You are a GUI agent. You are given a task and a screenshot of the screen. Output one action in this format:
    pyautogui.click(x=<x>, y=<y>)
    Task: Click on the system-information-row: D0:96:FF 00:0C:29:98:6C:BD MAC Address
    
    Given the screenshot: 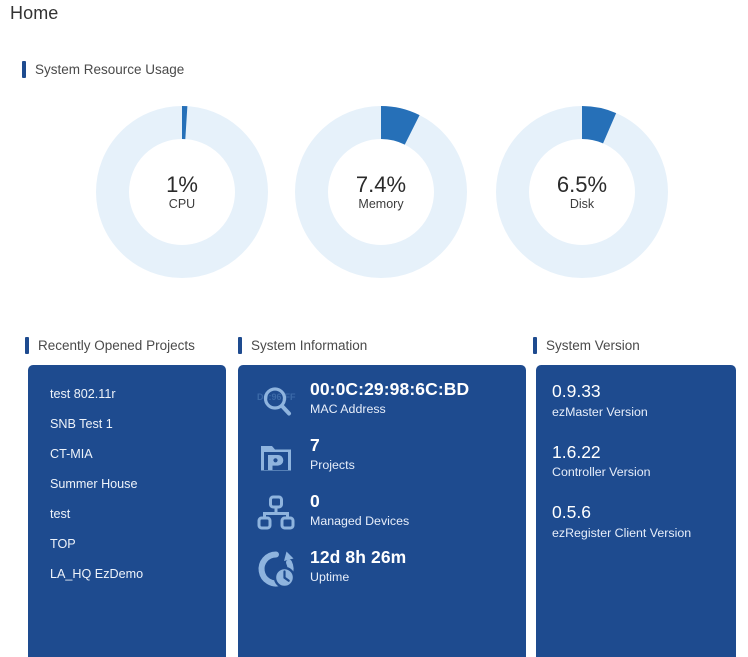 What is the action you would take?
    pyautogui.click(x=382, y=400)
    